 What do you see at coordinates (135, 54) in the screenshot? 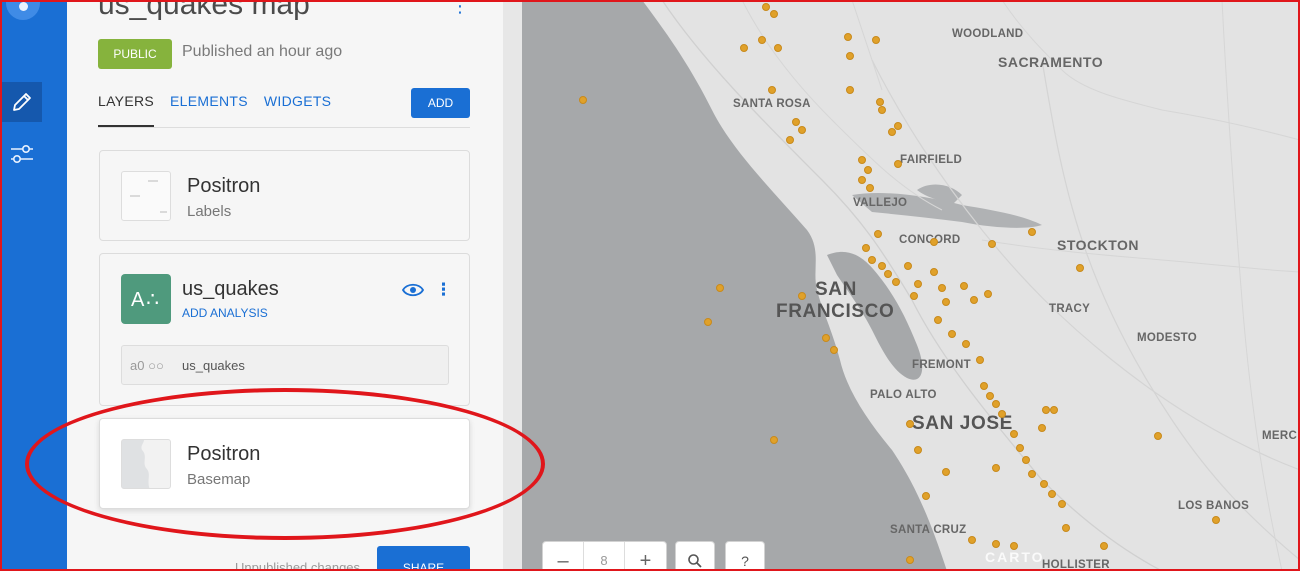
I see `privacy-badge: PUBLIC` at bounding box center [135, 54].